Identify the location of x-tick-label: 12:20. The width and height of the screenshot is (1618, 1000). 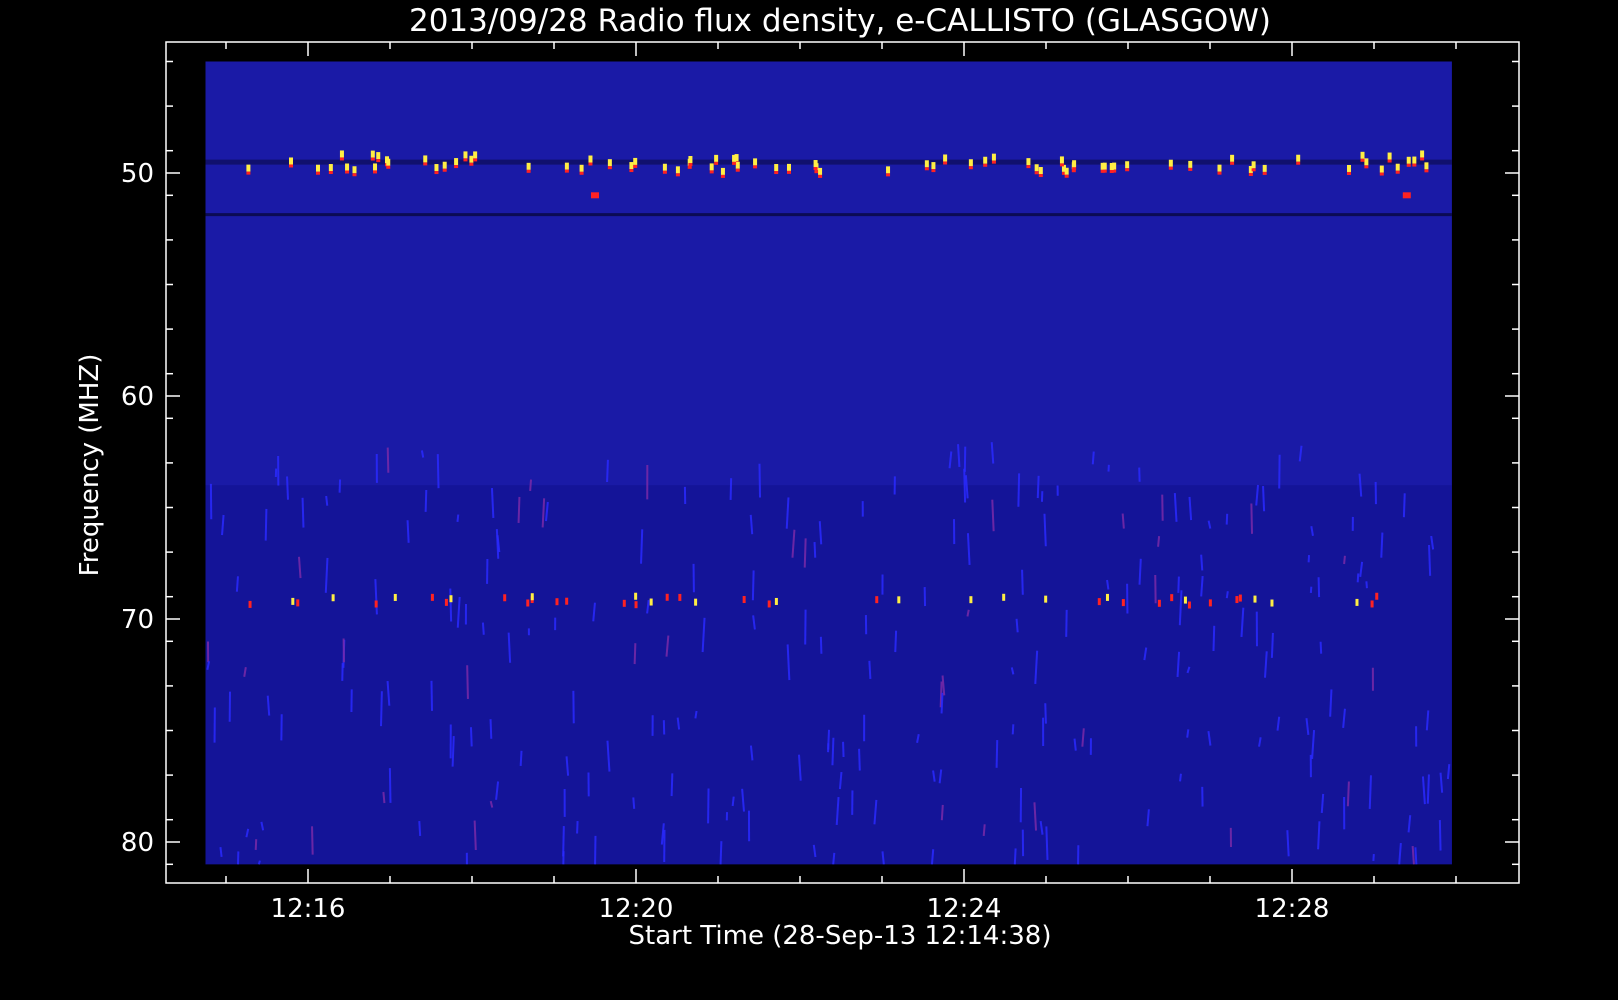
(636, 909).